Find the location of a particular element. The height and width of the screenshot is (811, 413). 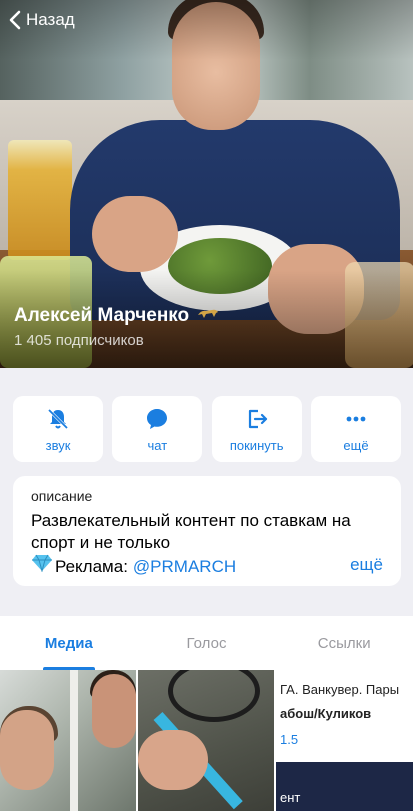

channel-title: Алексей Марченко is located at coordinates (116, 316).